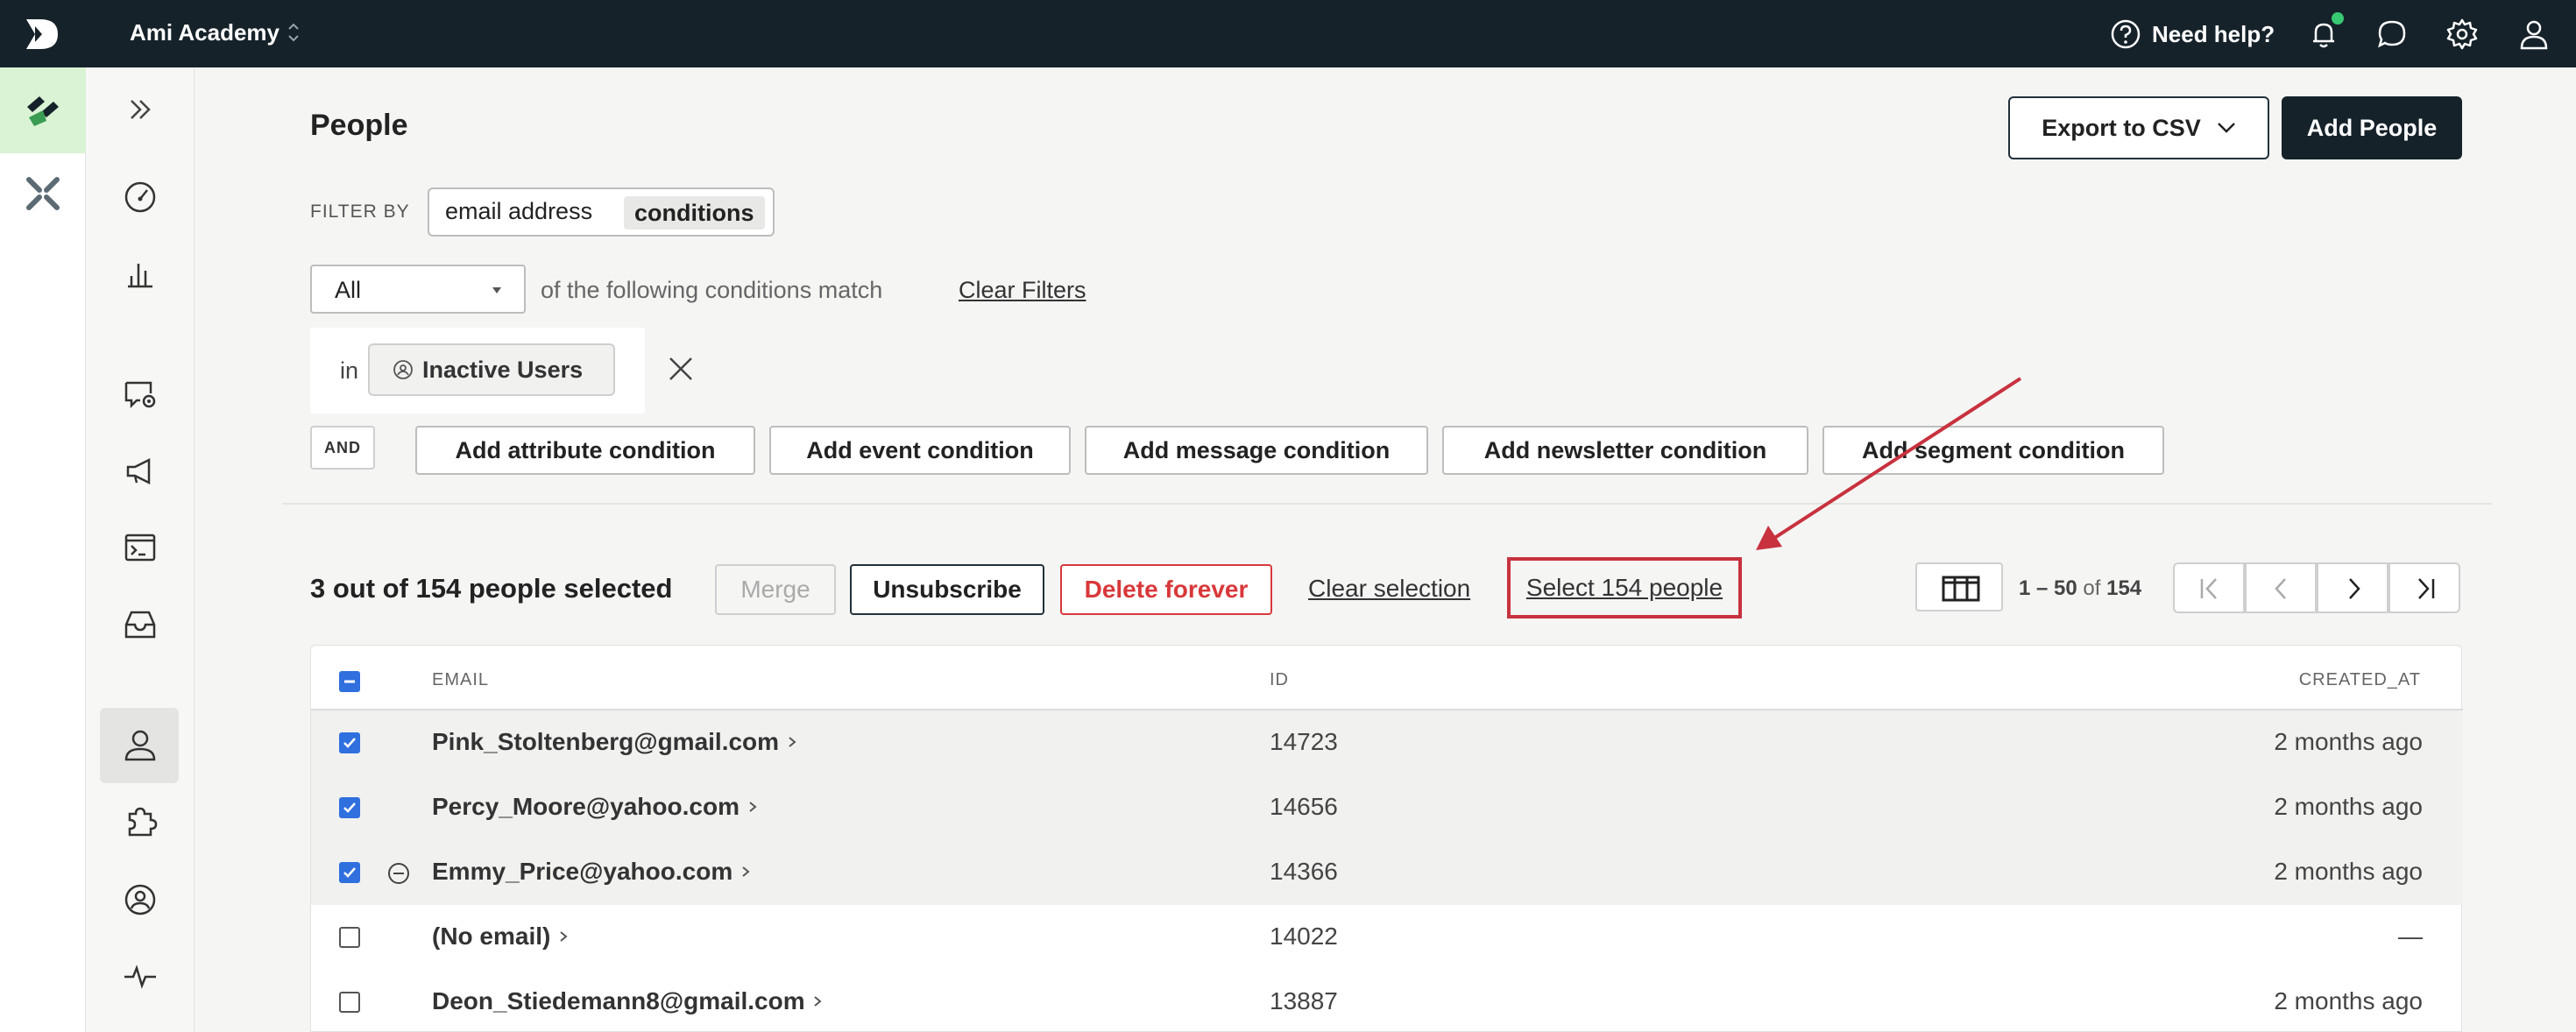 Image resolution: width=2576 pixels, height=1032 pixels. Describe the element at coordinates (2410, 936) in the screenshot. I see `row-created: —` at that location.